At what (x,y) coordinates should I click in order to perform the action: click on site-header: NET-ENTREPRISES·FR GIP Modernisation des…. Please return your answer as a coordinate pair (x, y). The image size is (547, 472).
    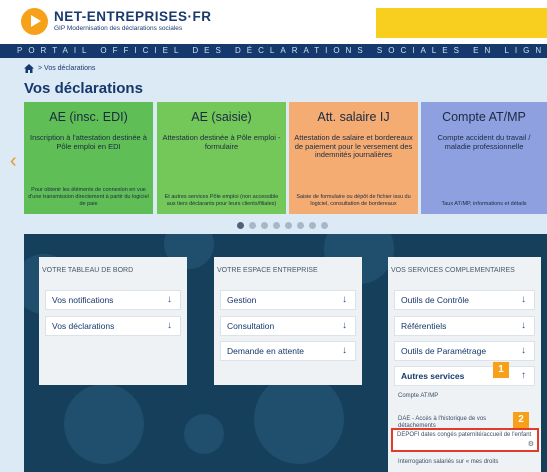
    Looking at the image, I should click on (273, 22).